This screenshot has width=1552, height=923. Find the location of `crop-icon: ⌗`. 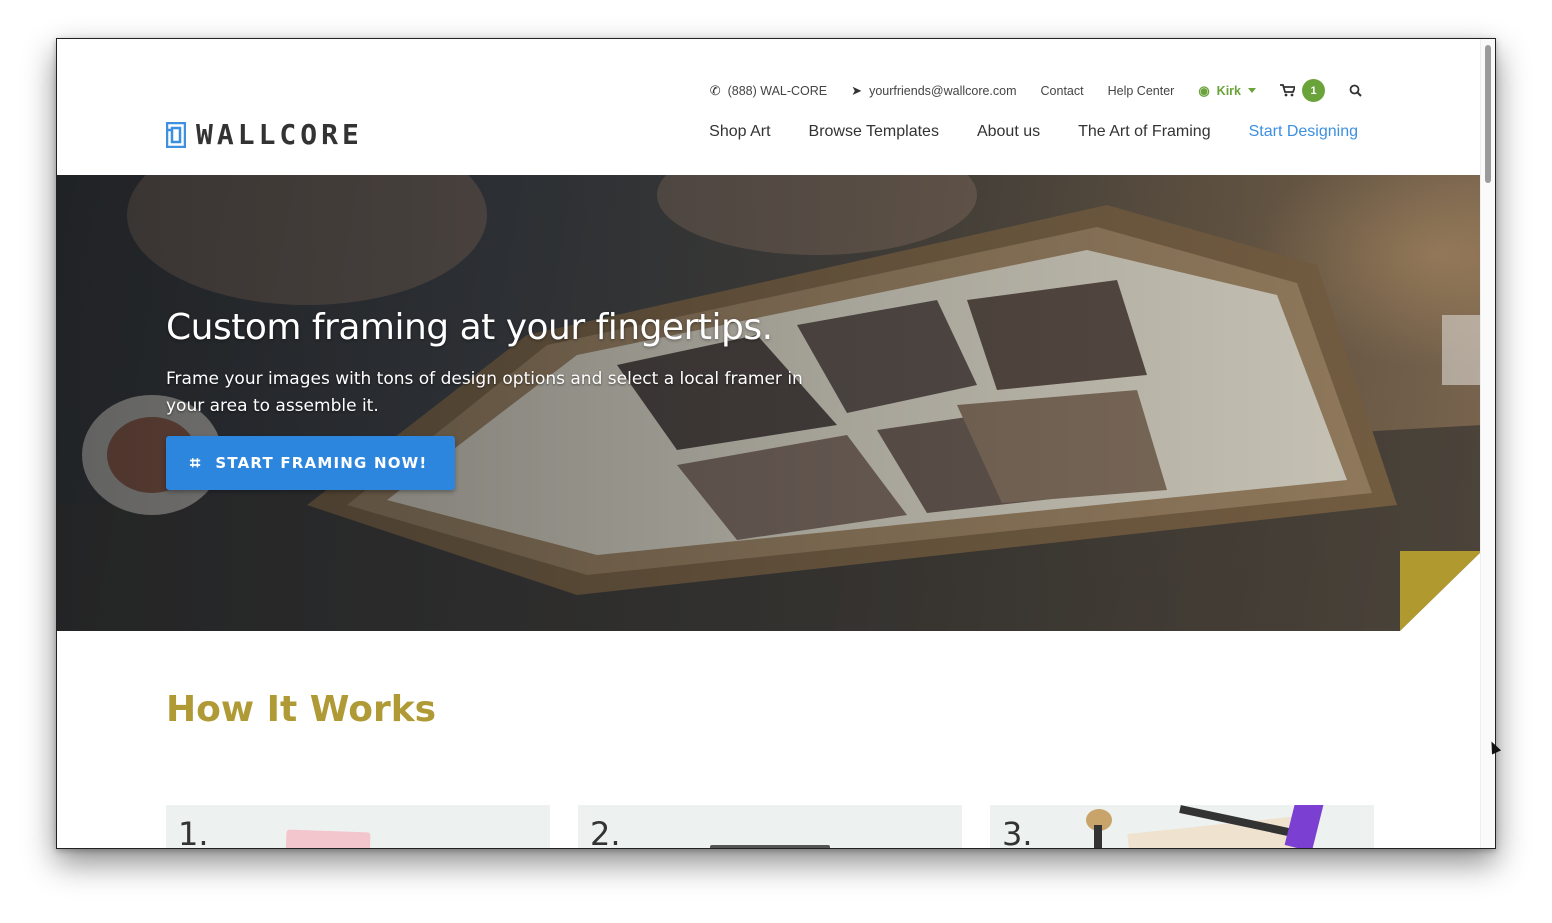

crop-icon: ⌗ is located at coordinates (196, 463).